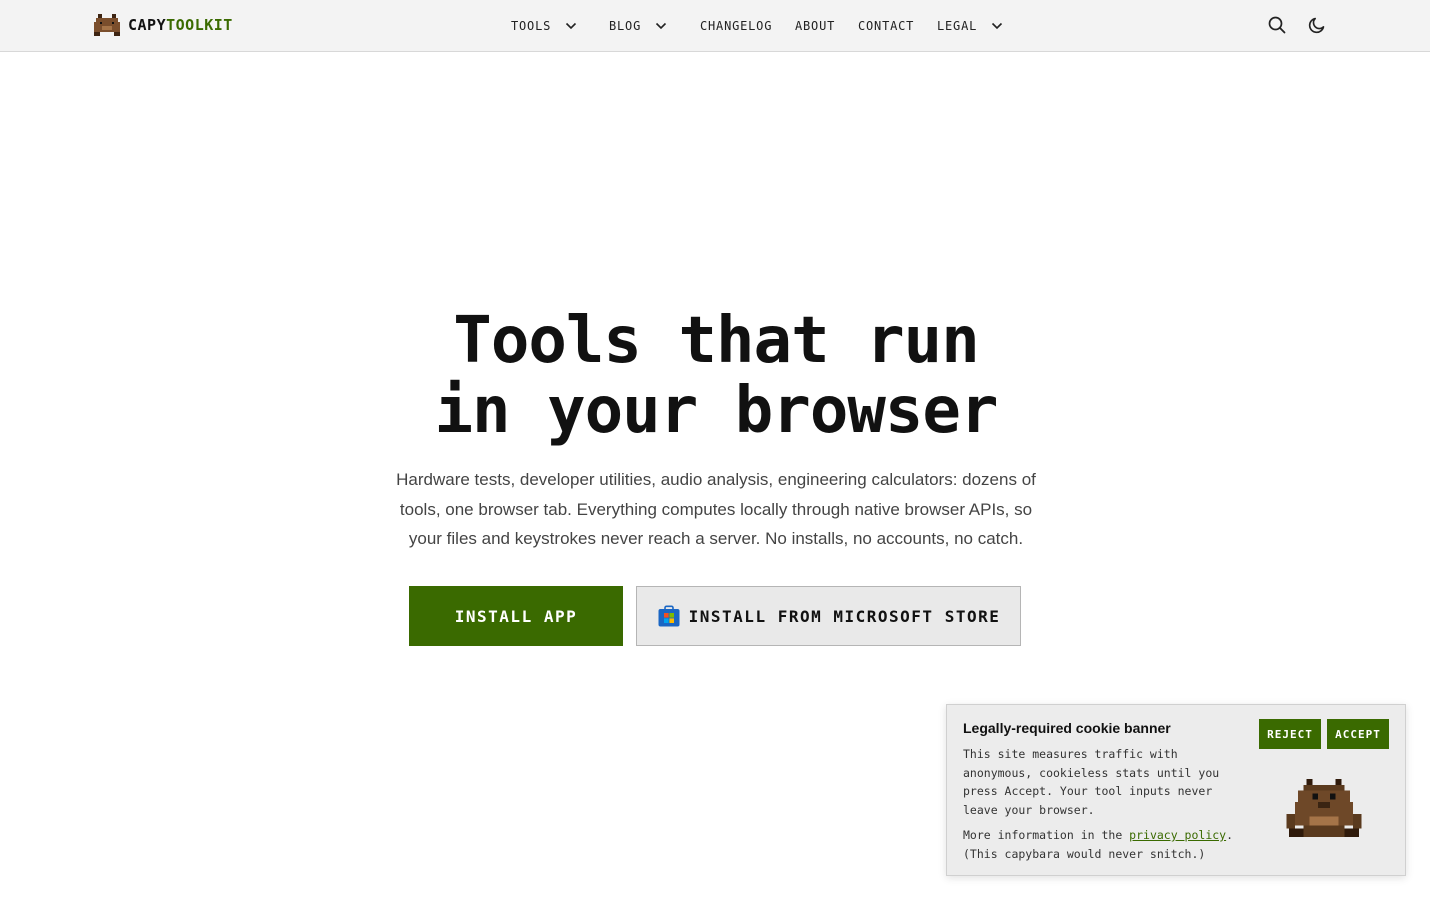  I want to click on nav-about-label: ABOUT, so click(815, 26).